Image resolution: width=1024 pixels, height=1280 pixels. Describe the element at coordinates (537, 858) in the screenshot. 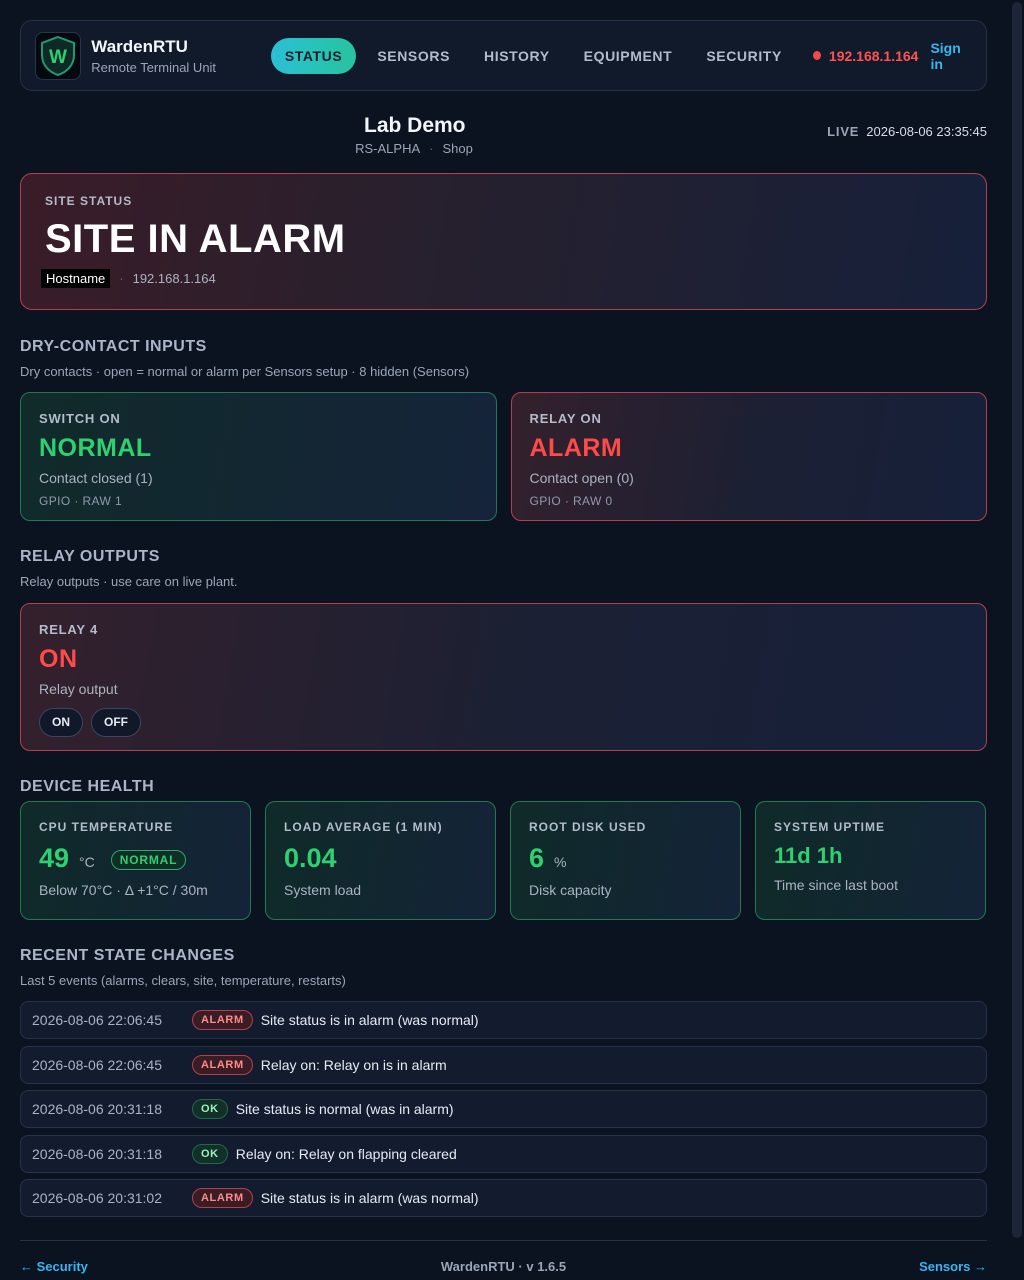

I see `health-value: 6` at that location.